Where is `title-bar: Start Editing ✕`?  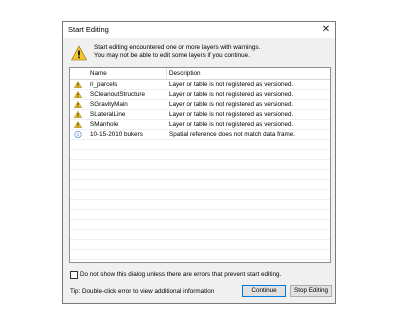 title-bar: Start Editing ✕ is located at coordinates (199, 30).